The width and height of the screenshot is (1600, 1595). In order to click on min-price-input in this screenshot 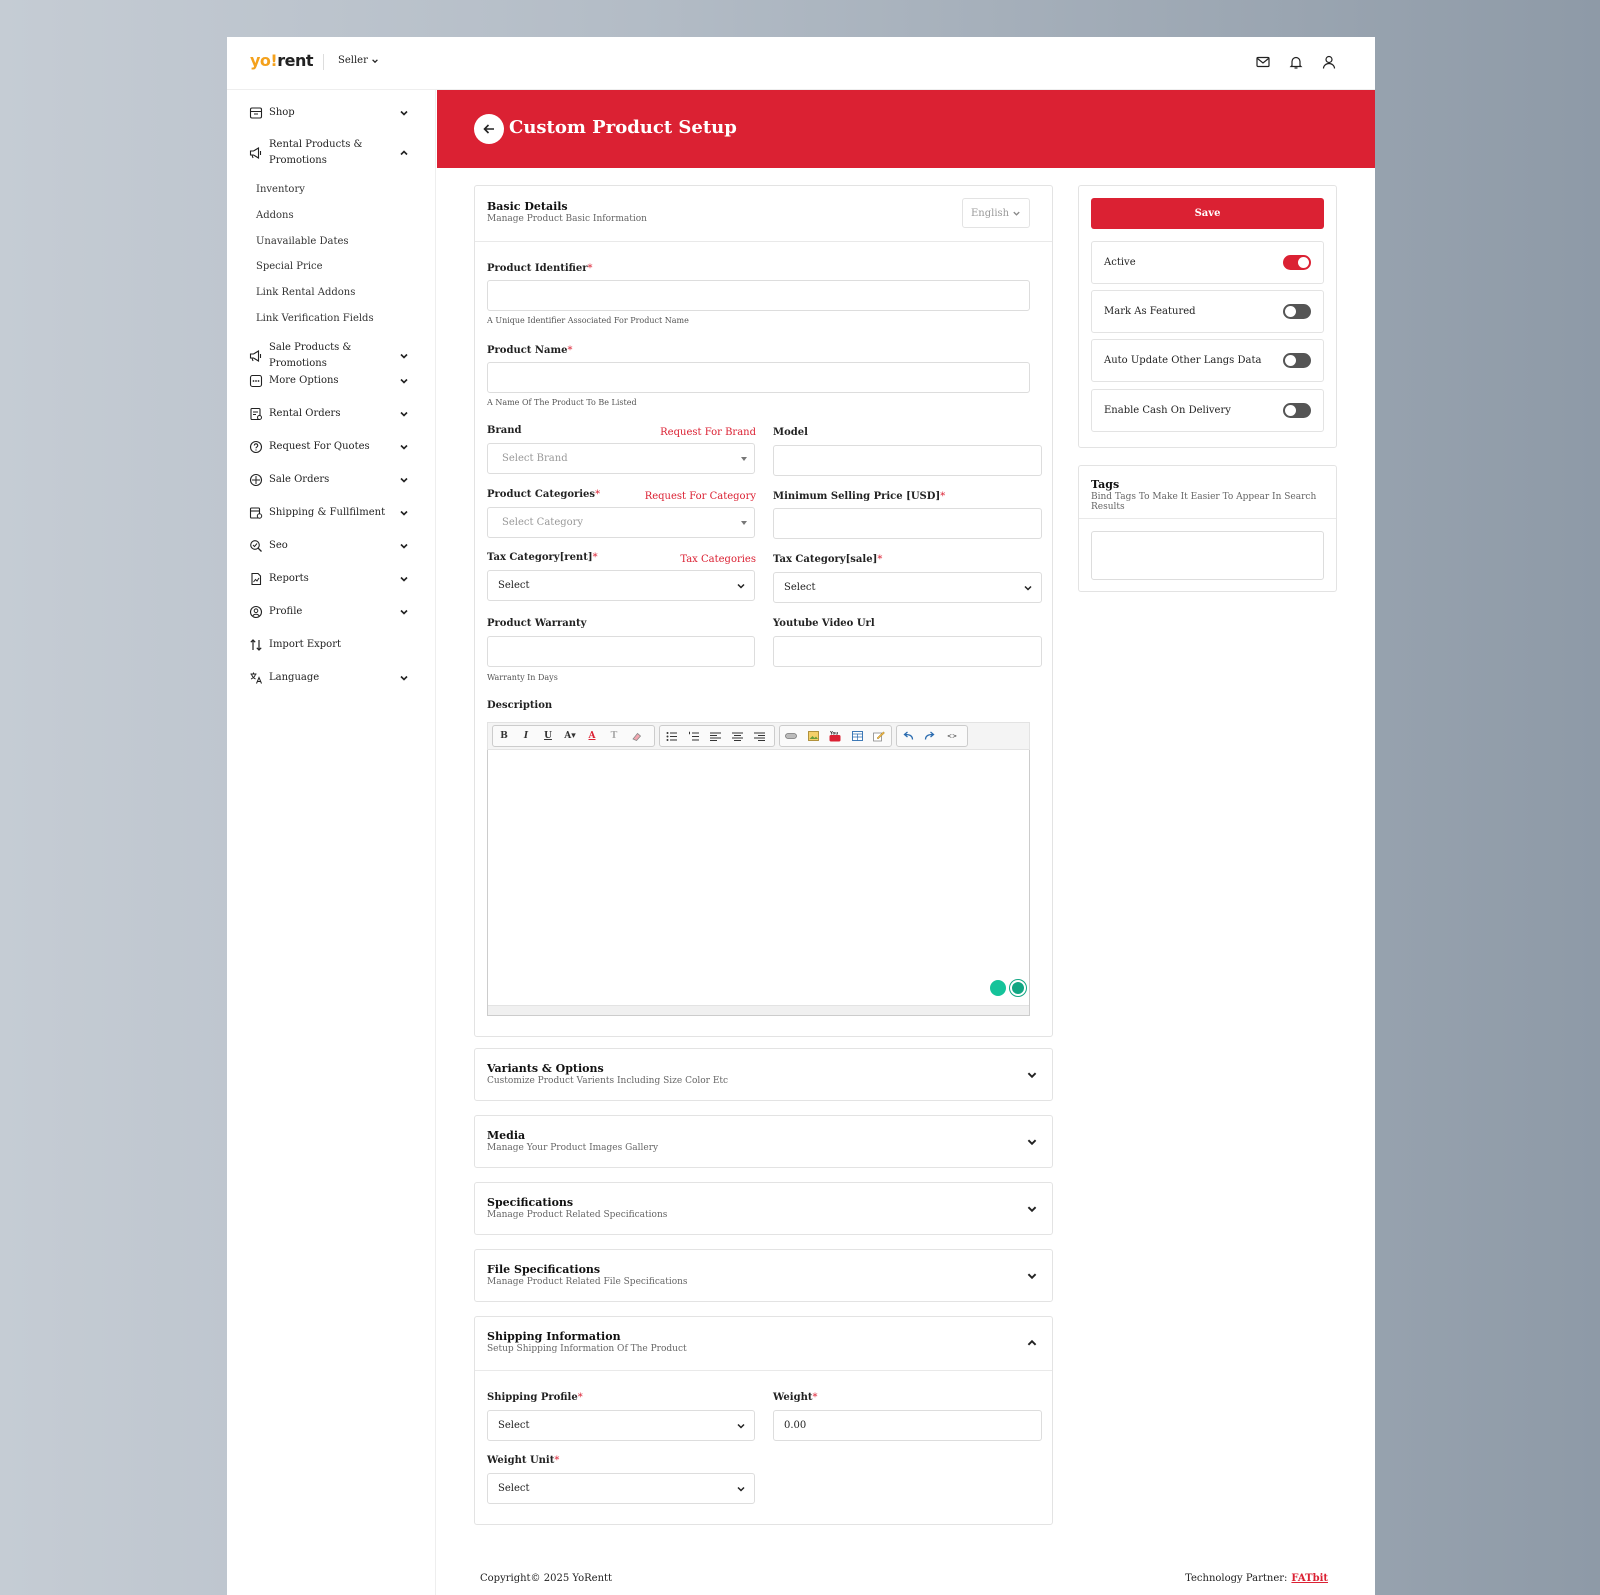, I will do `click(907, 523)`.